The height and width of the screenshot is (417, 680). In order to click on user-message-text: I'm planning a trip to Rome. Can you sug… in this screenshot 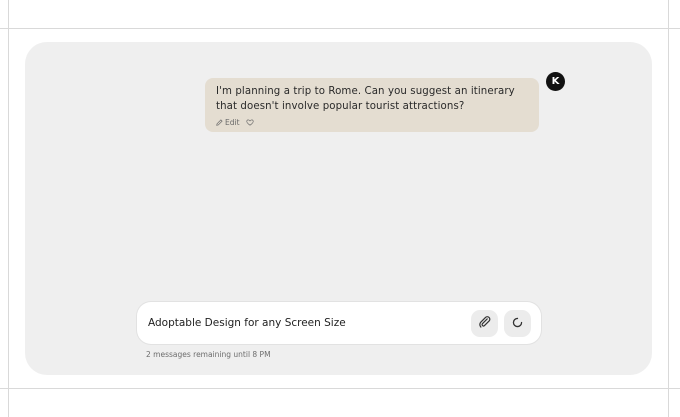, I will do `click(365, 99)`.